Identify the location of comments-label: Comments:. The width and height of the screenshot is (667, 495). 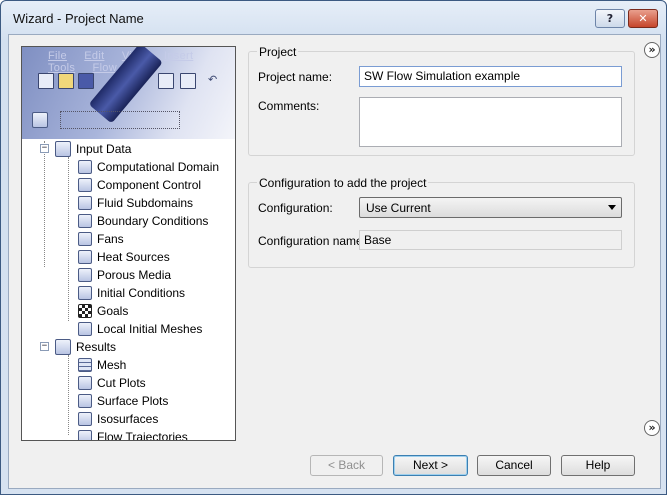
(289, 106).